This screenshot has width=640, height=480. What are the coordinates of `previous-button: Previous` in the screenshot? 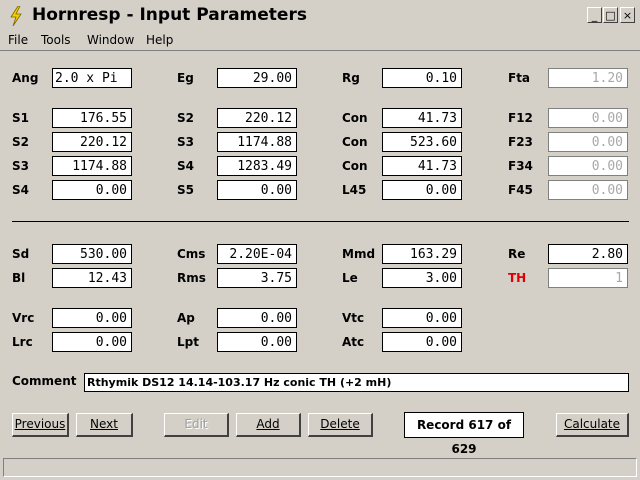 It's located at (40, 425).